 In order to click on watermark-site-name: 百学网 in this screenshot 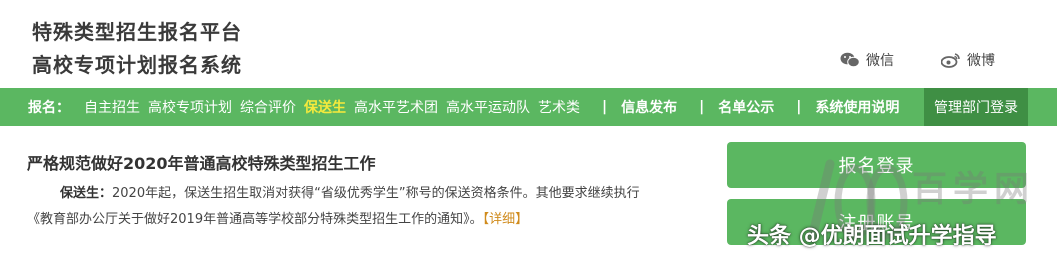, I will do `click(974, 190)`.